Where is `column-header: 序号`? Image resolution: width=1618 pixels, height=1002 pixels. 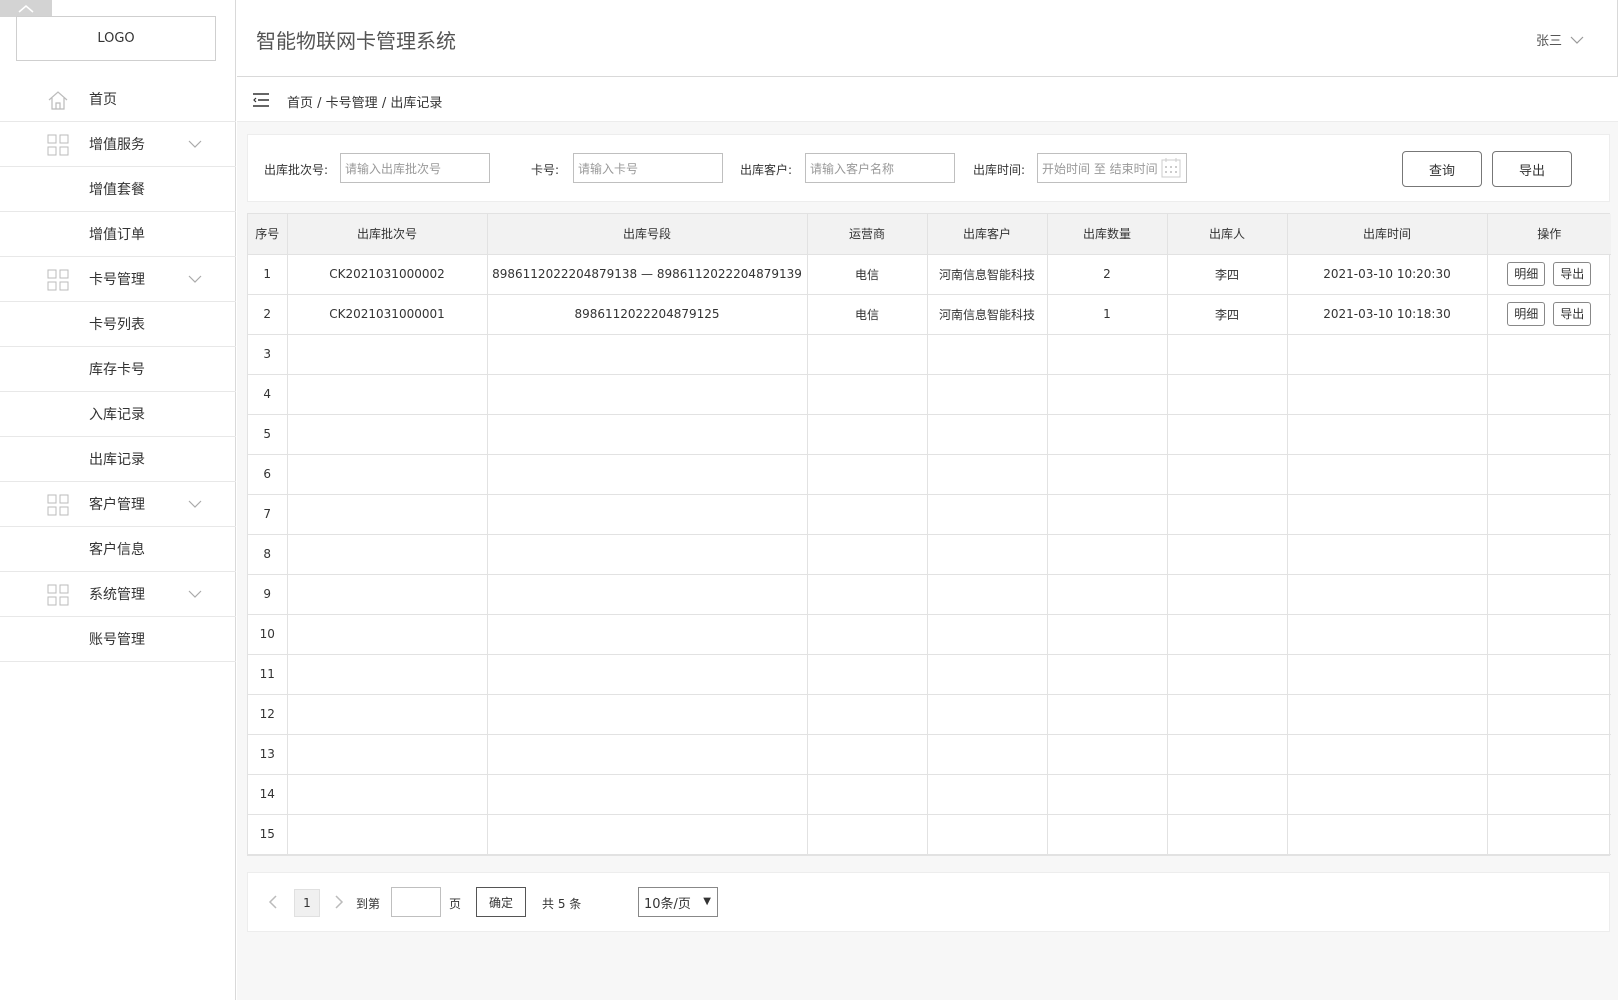
column-header: 序号 is located at coordinates (268, 234).